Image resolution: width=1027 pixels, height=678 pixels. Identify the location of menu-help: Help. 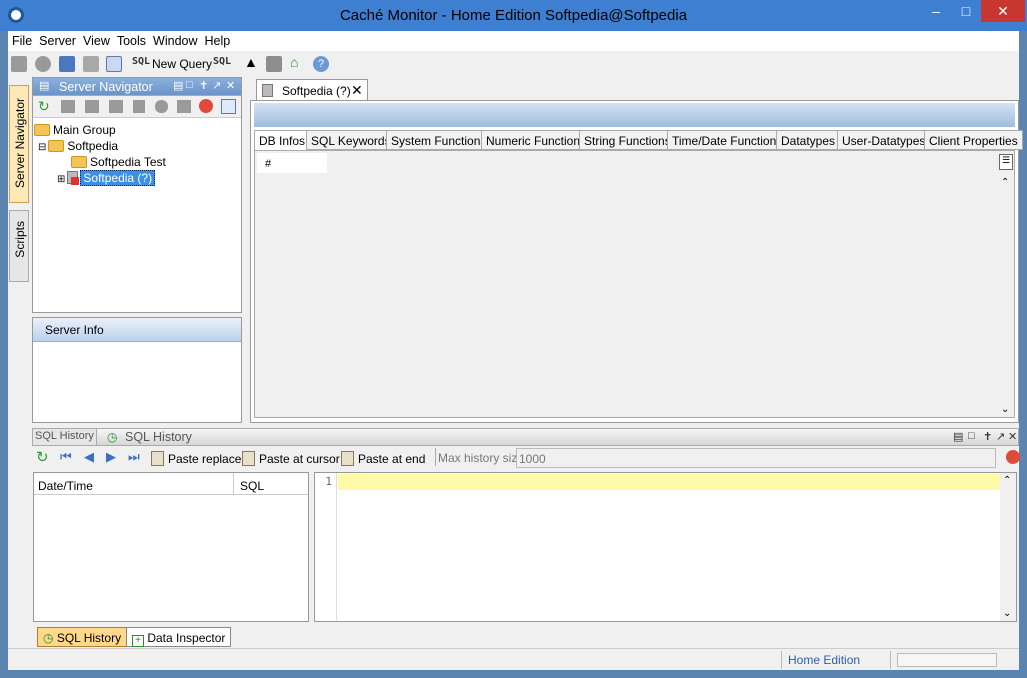
(217, 39).